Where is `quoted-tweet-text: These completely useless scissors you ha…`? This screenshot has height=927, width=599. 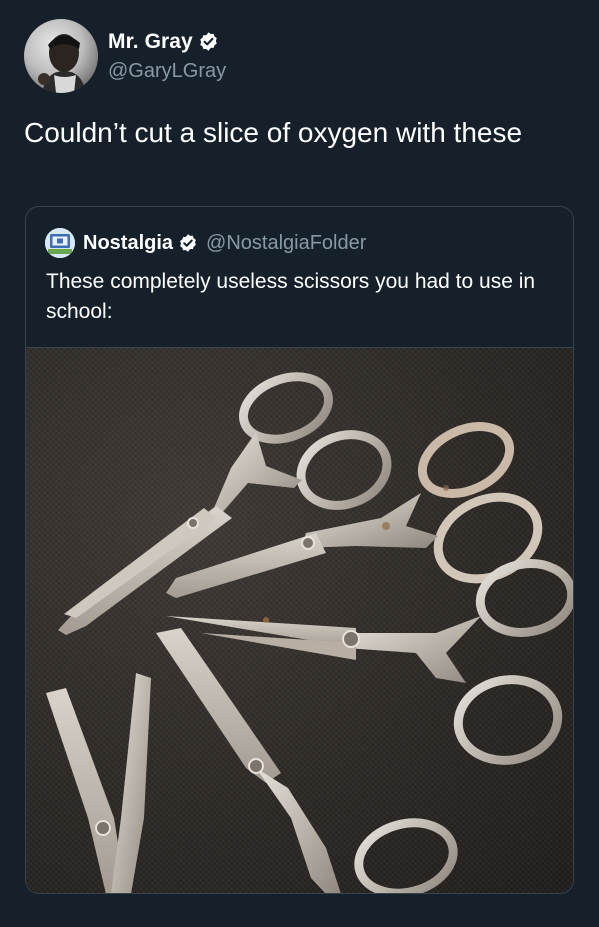
quoted-tweet-text: These completely useless scissors you ha… is located at coordinates (291, 296).